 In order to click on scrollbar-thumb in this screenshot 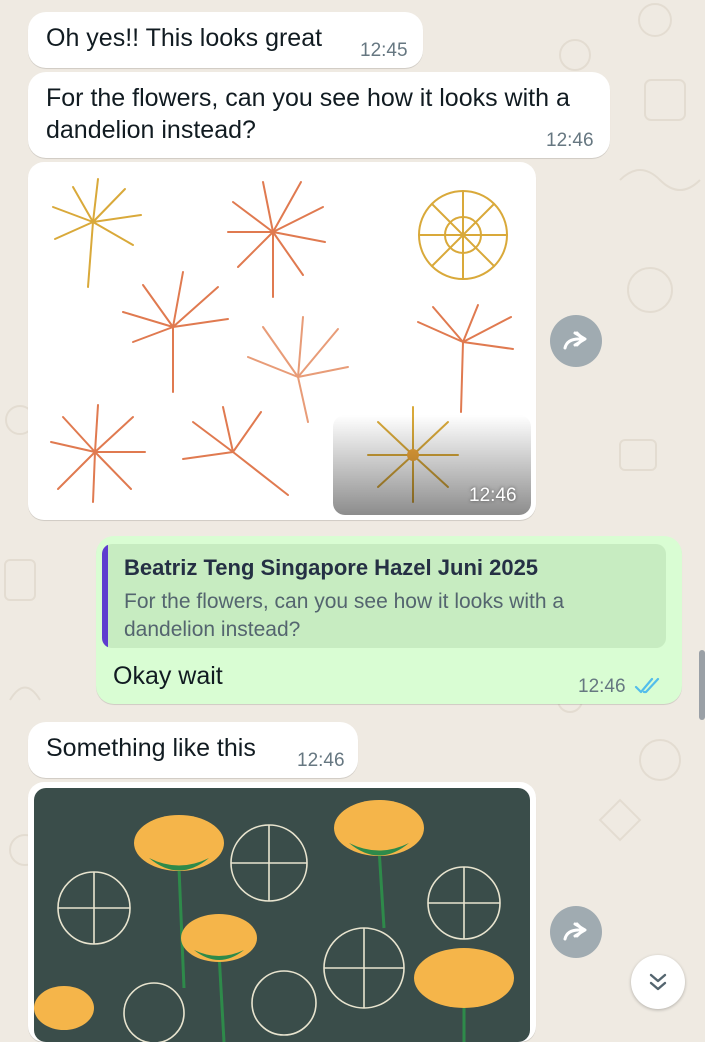, I will do `click(702, 685)`.